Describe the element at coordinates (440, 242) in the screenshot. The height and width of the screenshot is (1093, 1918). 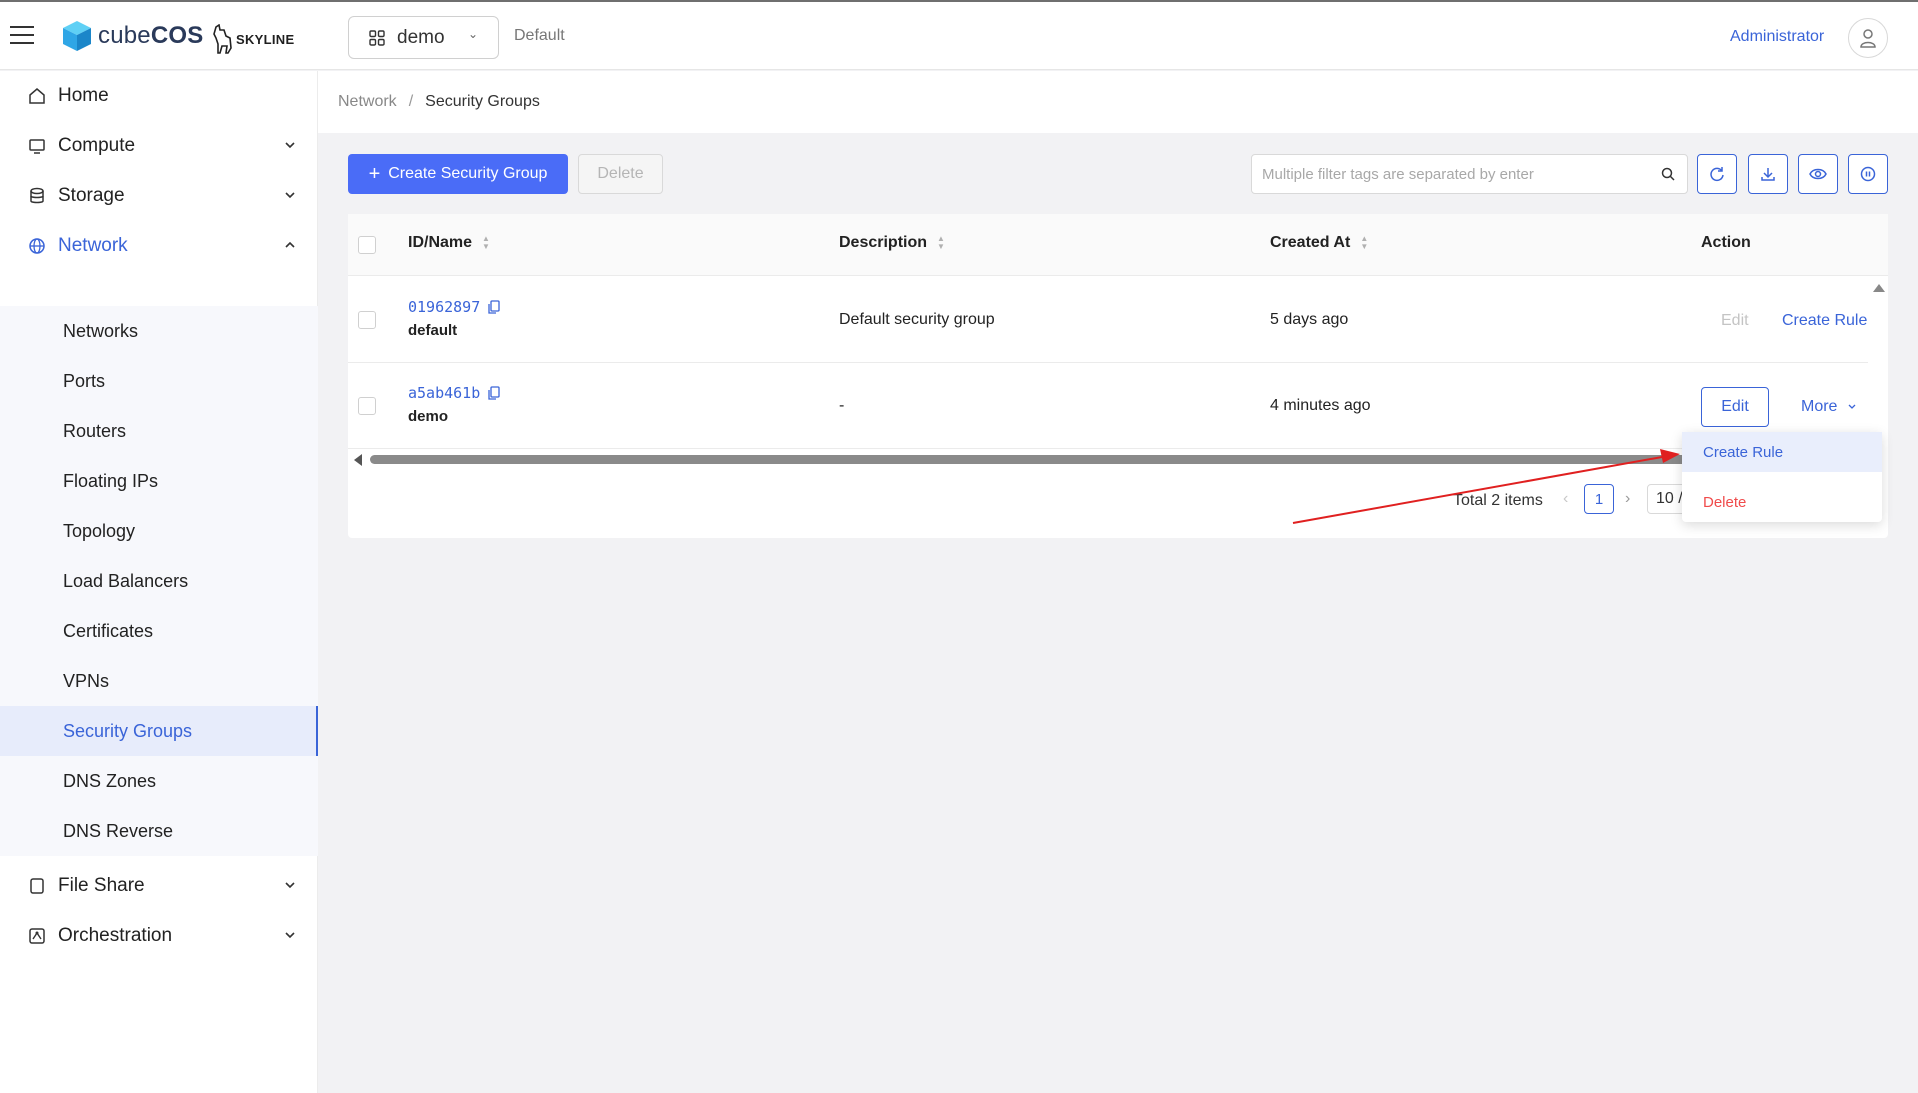
I see `column-label: ID/Name` at that location.